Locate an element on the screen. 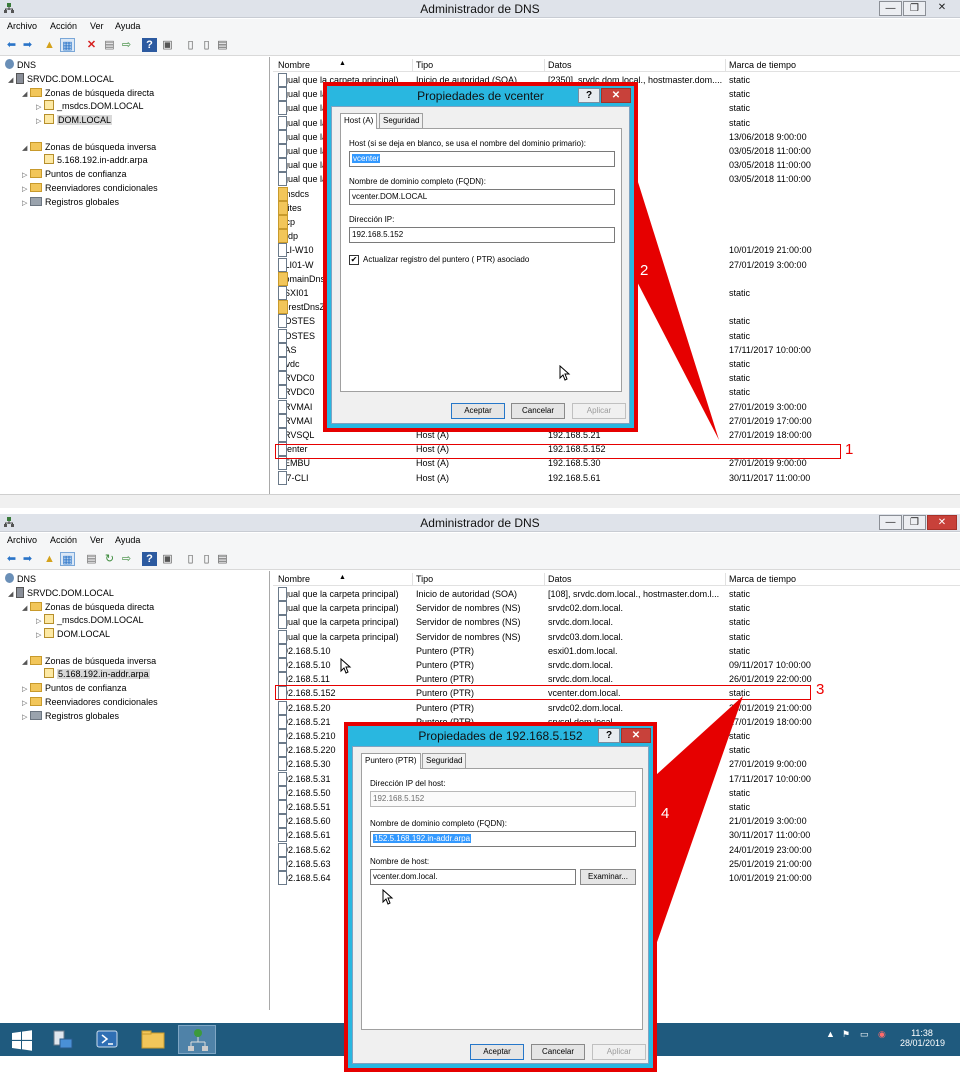 The image size is (960, 1083). menu-archivo: Archivo is located at coordinates (22, 540).